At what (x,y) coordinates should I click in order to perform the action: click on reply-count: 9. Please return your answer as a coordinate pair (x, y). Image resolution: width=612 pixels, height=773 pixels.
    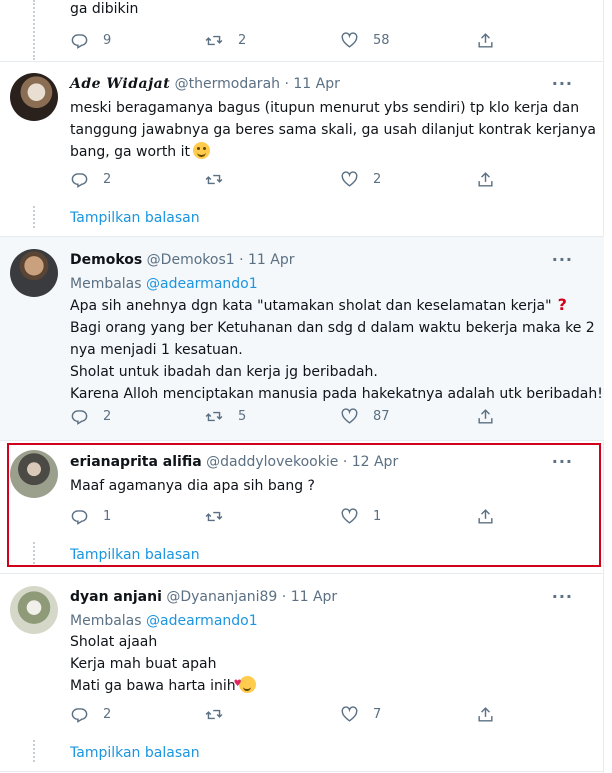
    Looking at the image, I should click on (107, 40).